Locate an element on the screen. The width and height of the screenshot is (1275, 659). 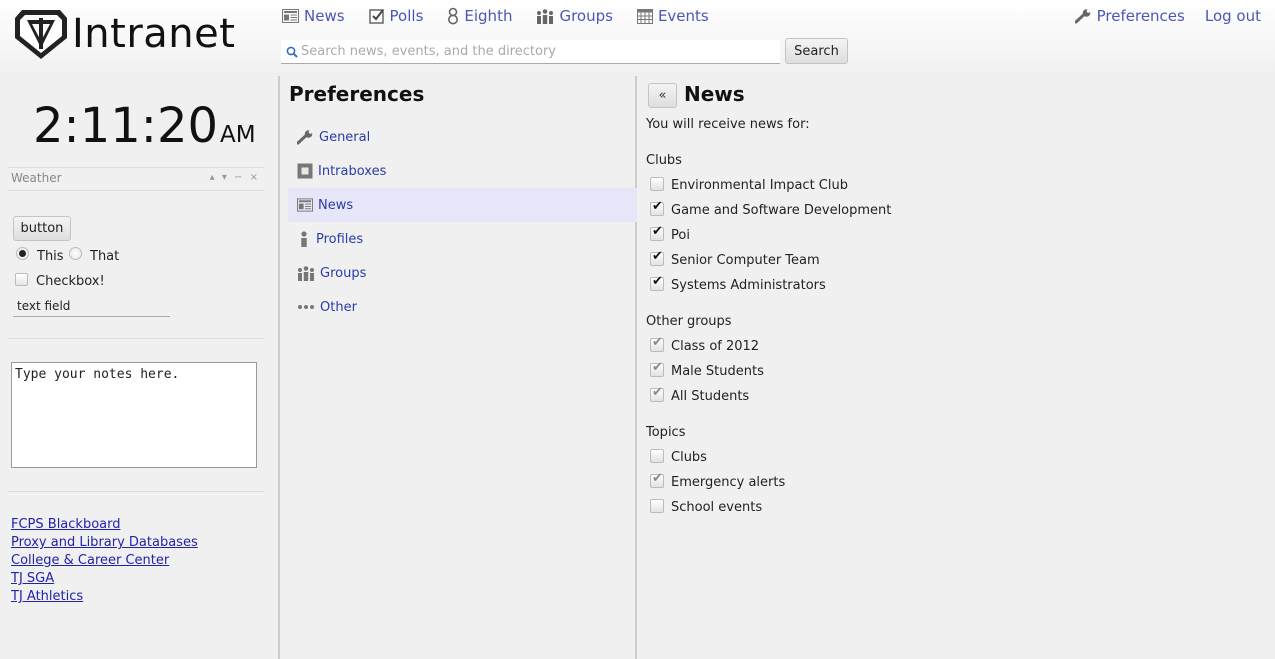
newspaper-icon is located at coordinates (305, 205).